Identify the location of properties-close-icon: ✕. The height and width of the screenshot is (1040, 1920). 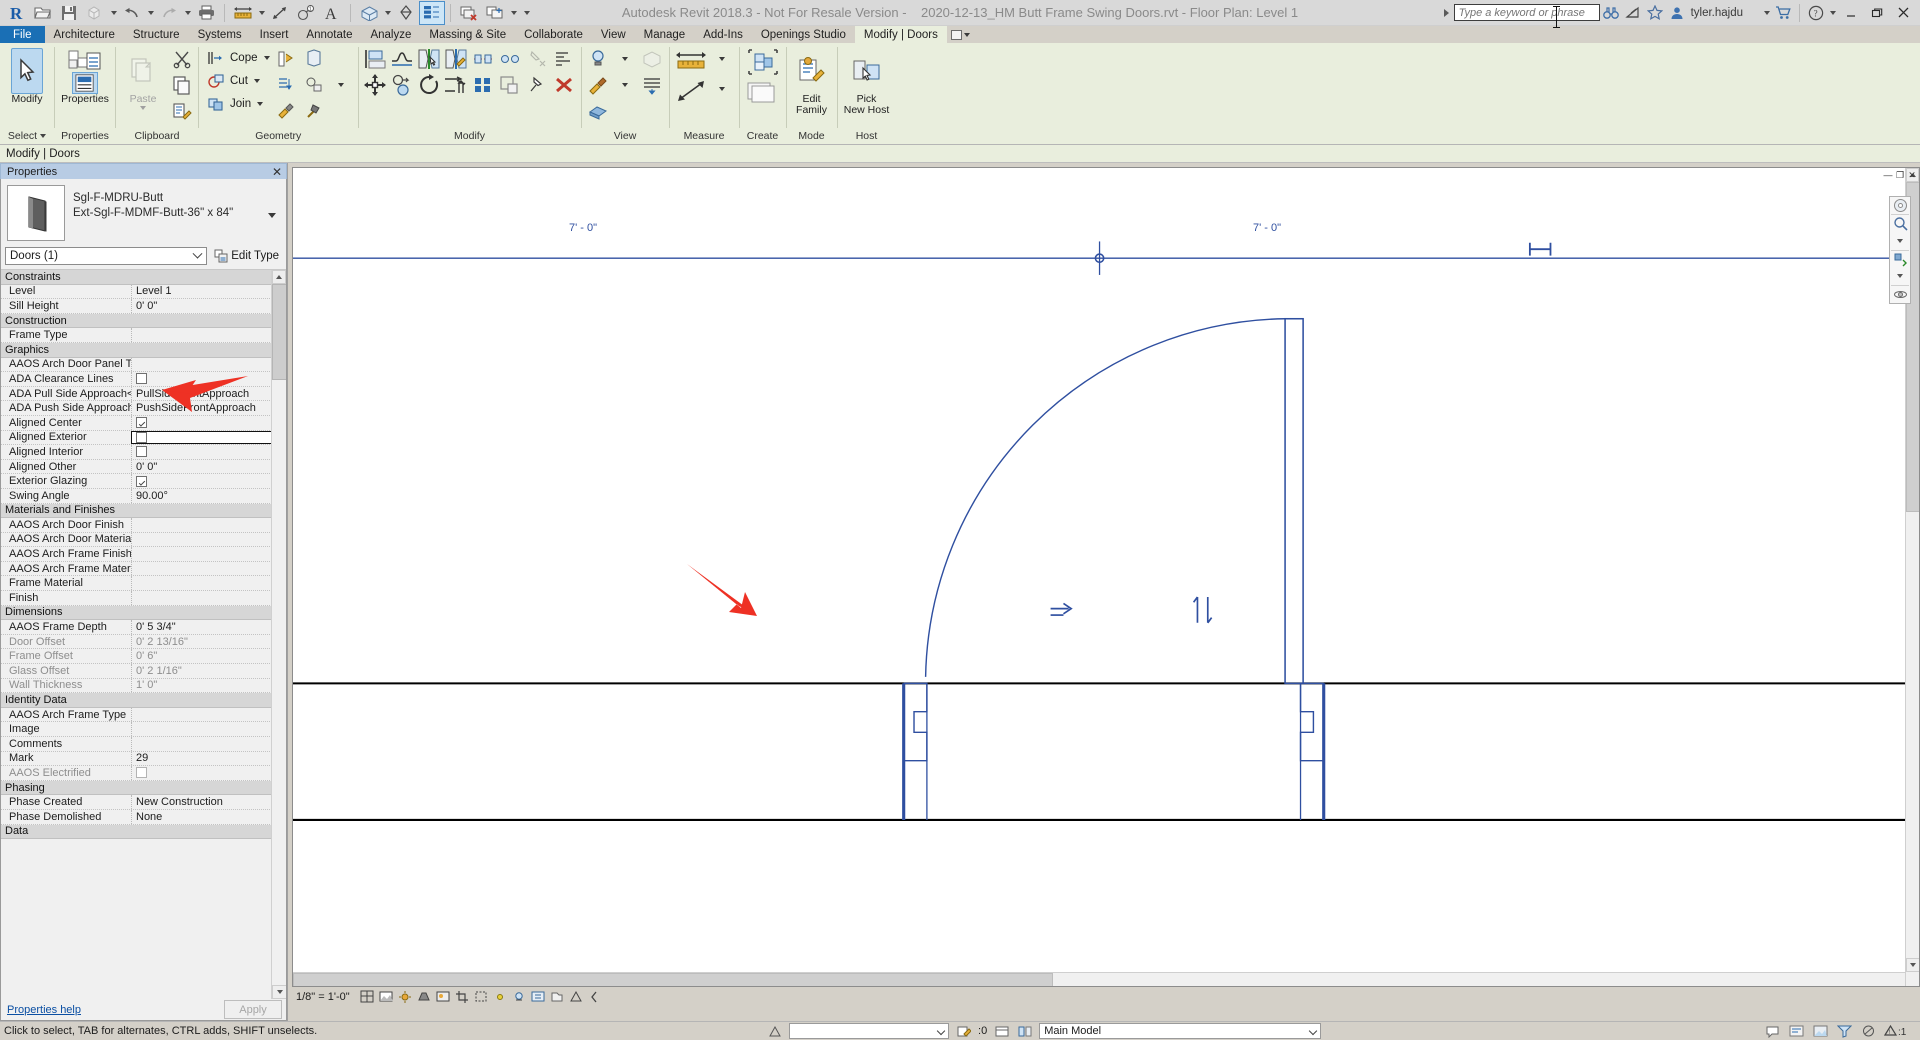
(277, 172).